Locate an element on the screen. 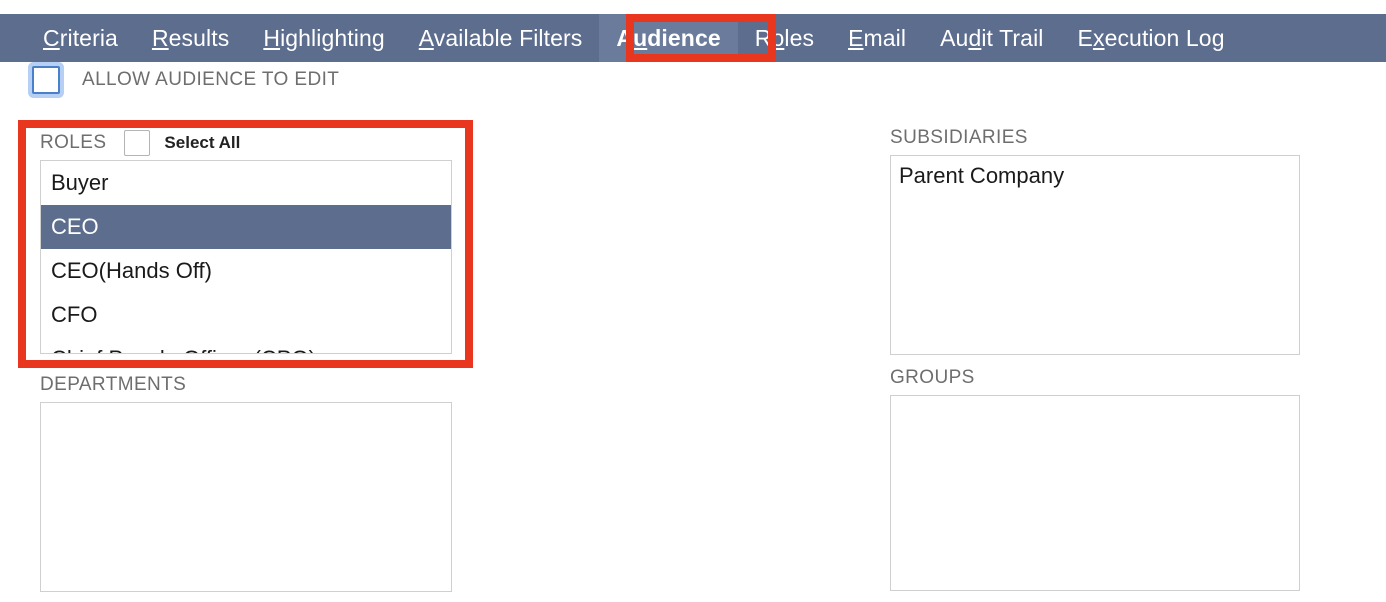 Image resolution: width=1386 pixels, height=602 pixels. tab-accelerator-key: E is located at coordinates (856, 38).